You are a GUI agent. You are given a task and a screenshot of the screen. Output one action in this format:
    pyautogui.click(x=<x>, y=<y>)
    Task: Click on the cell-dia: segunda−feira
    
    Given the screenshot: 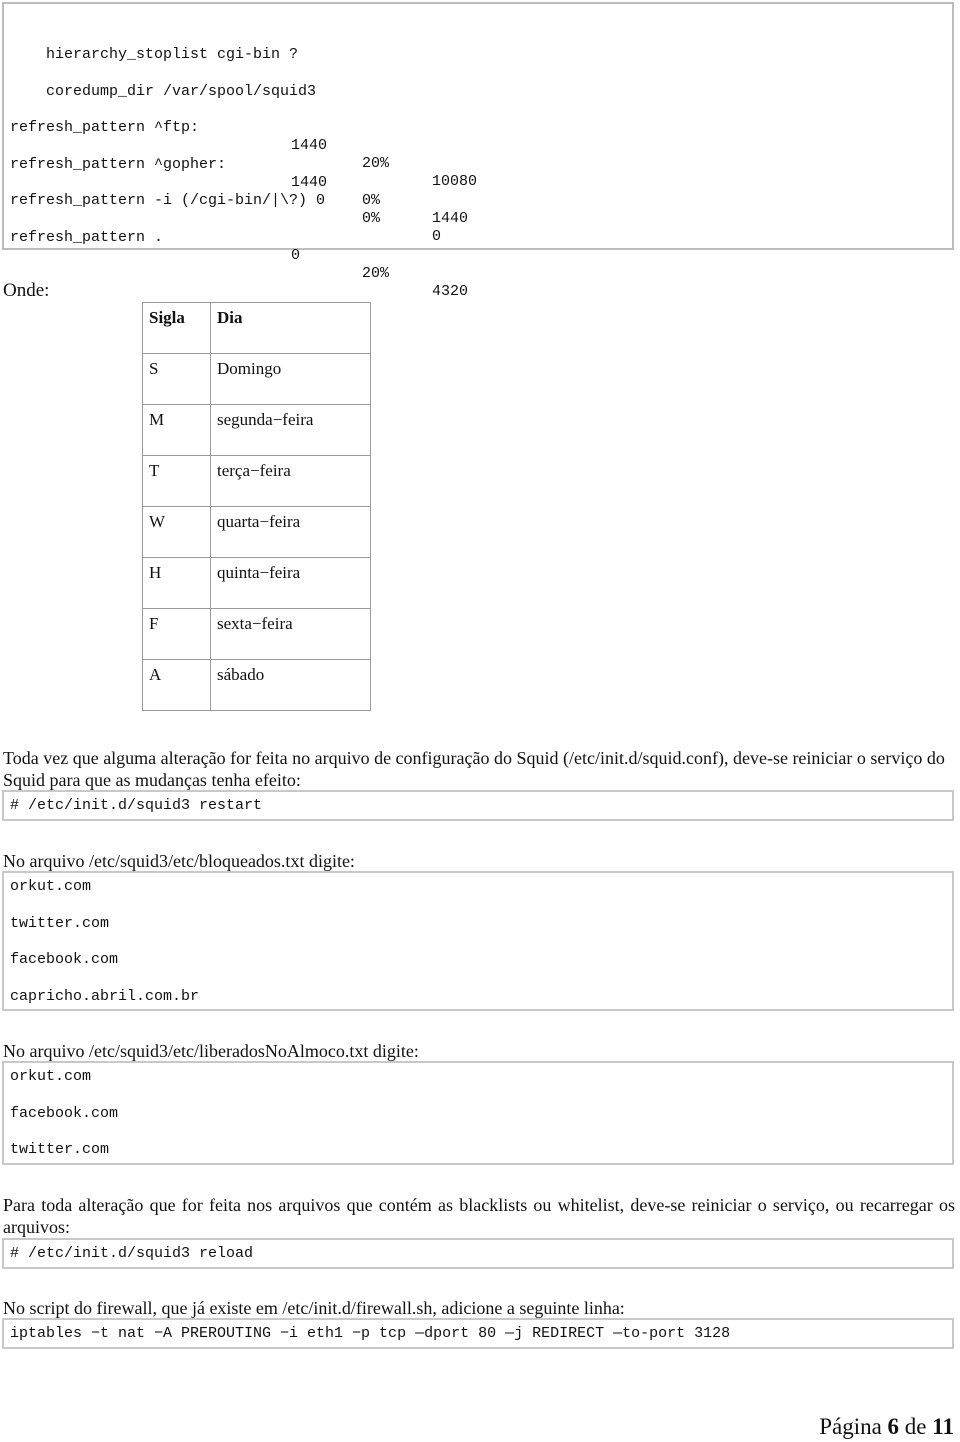 What is the action you would take?
    pyautogui.click(x=290, y=430)
    